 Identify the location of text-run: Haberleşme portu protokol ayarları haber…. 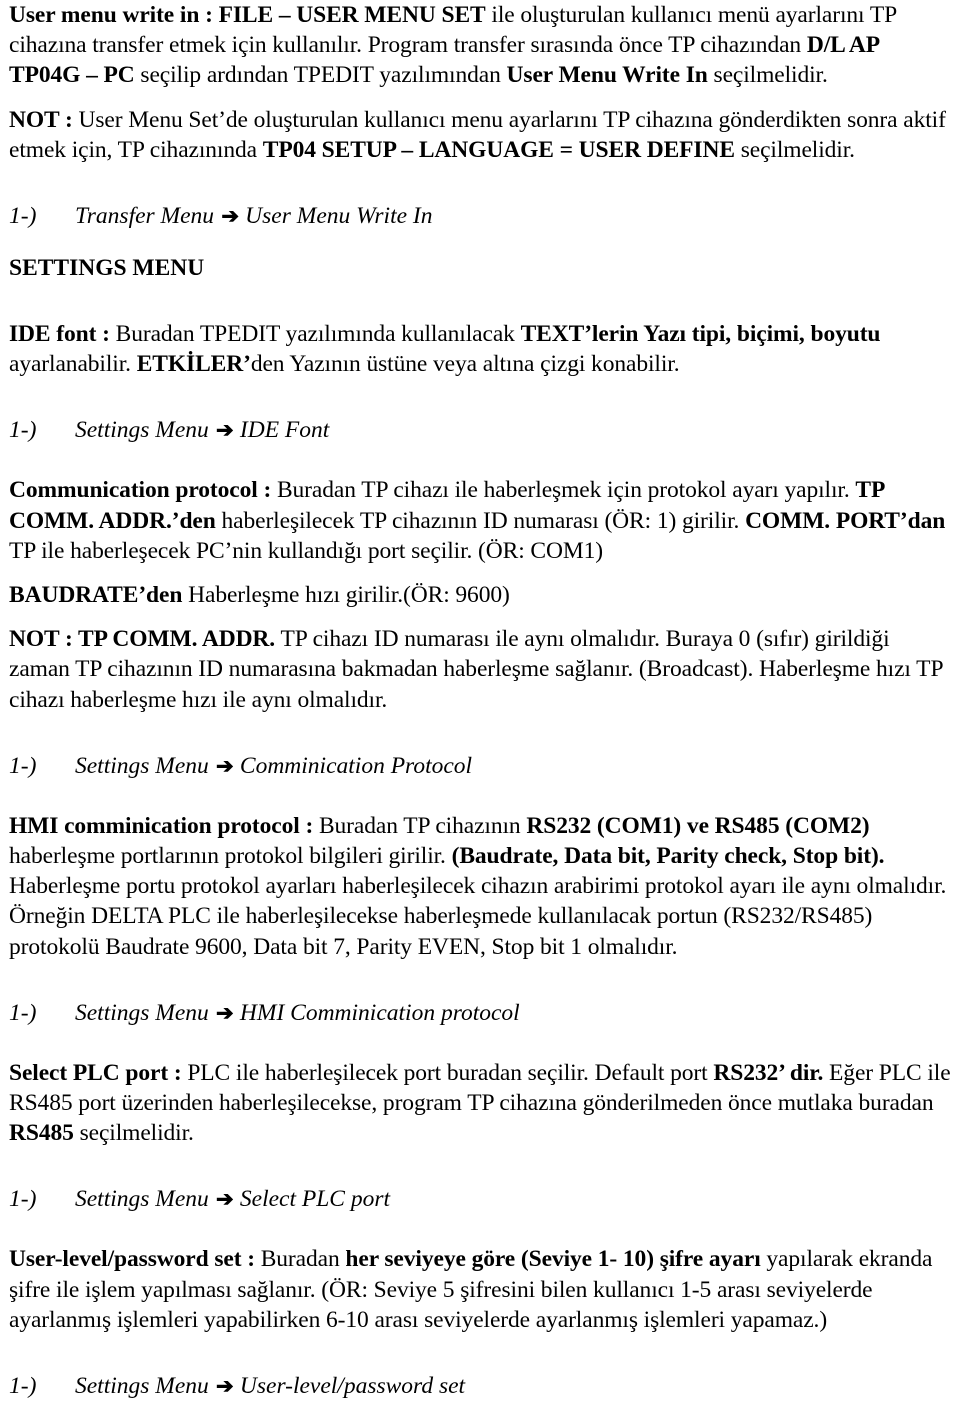
(478, 916).